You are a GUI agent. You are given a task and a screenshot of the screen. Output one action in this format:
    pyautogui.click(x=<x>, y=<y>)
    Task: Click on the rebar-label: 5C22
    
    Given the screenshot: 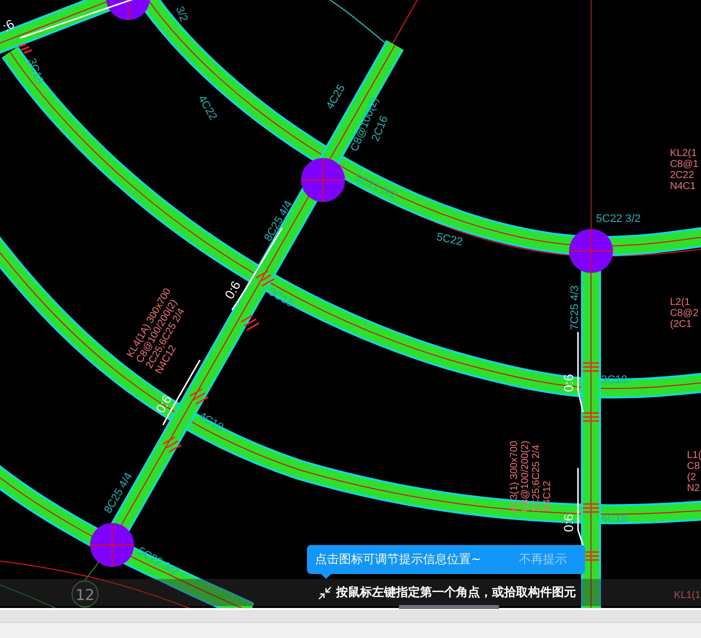 What is the action you would take?
    pyautogui.click(x=449, y=239)
    